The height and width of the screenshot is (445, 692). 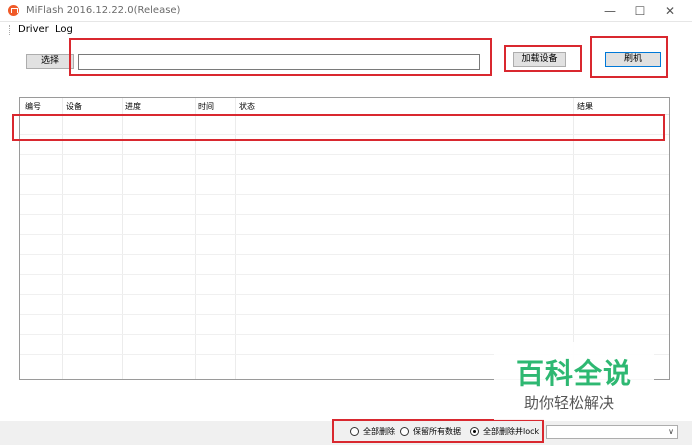 I want to click on minimize-button: —, so click(x=610, y=11).